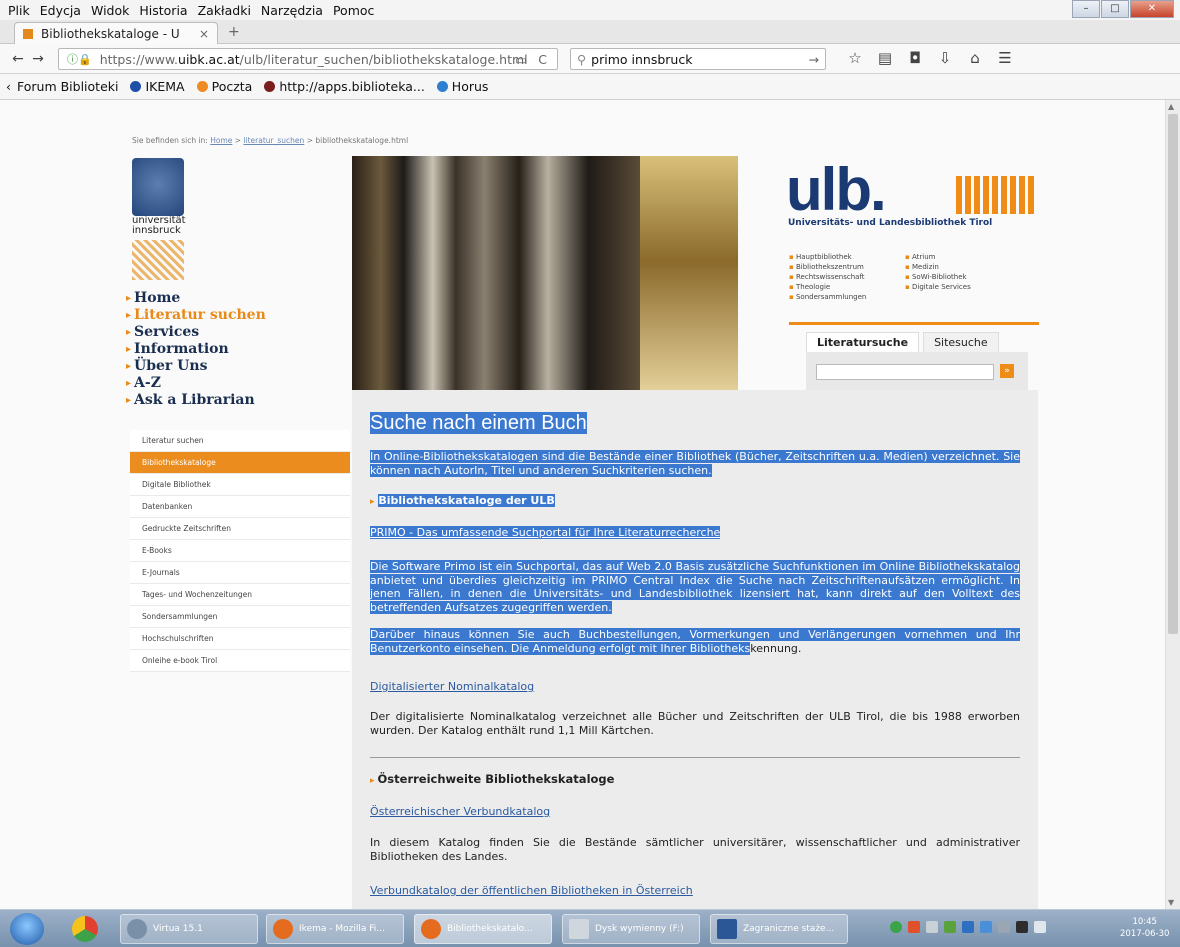  I want to click on university-seal-logo, so click(158, 187).